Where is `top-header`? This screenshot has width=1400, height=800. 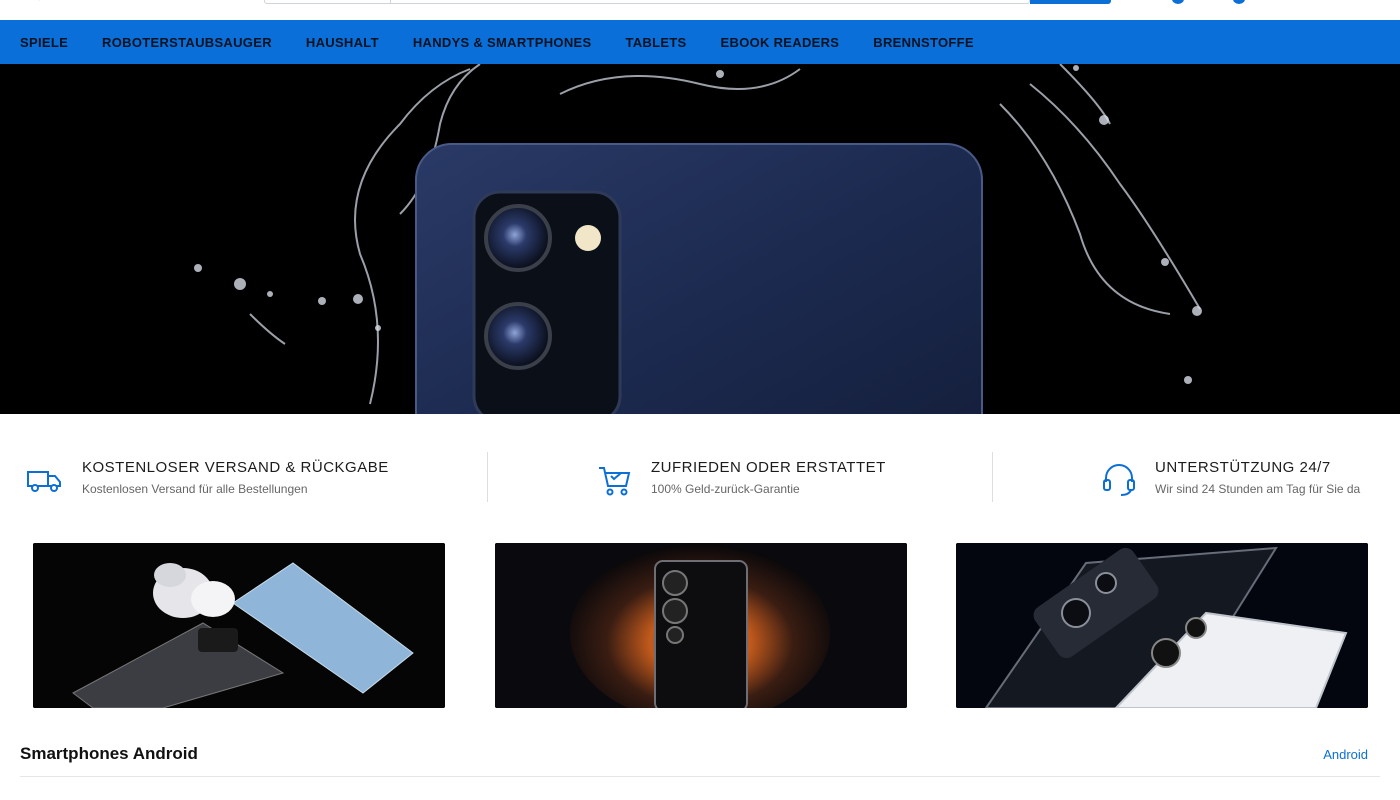 top-header is located at coordinates (700, 10).